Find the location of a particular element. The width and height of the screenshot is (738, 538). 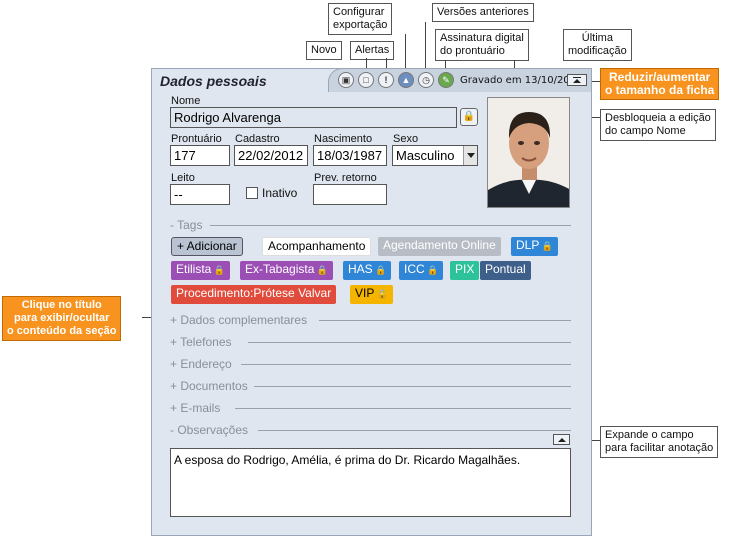

nascimento-field: 18/03/1987 is located at coordinates (350, 155).